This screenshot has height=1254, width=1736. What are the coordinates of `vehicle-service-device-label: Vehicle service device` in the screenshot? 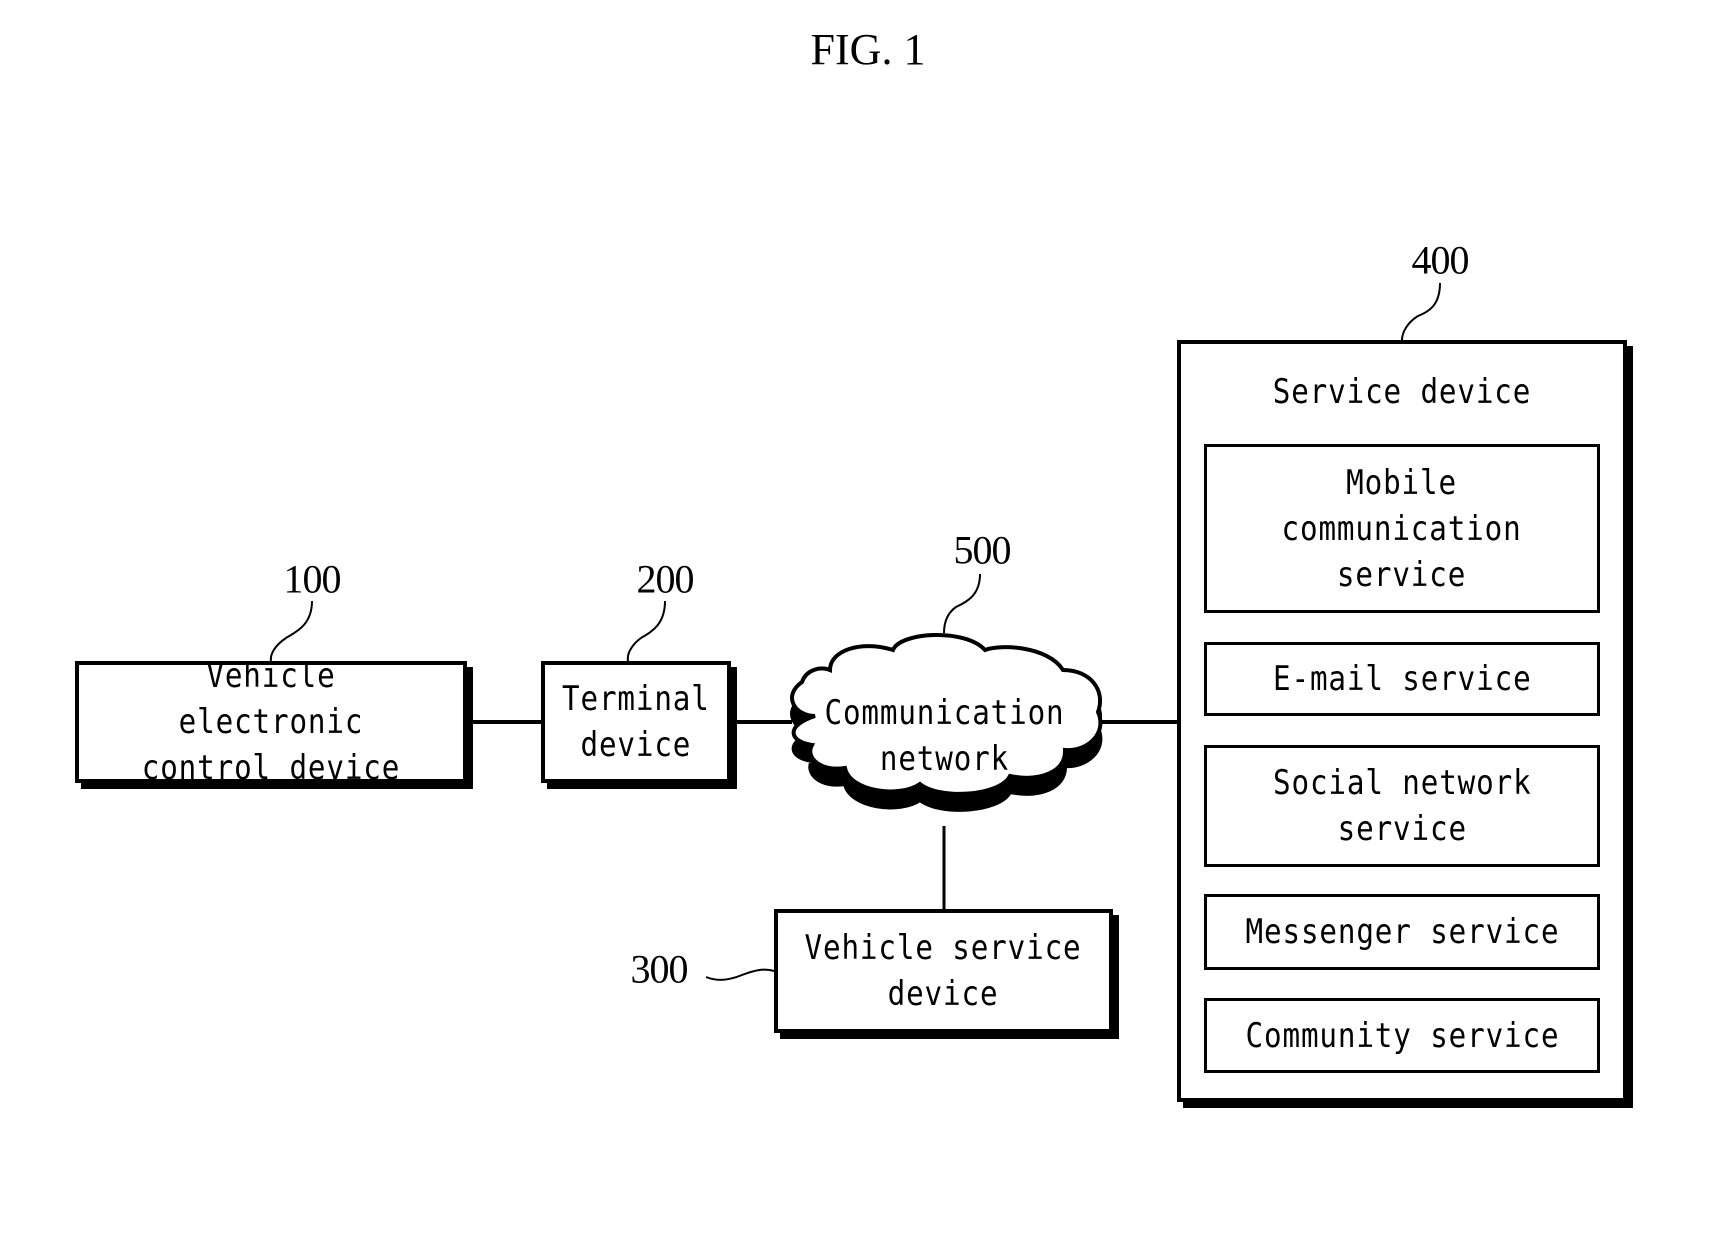 It's located at (943, 971).